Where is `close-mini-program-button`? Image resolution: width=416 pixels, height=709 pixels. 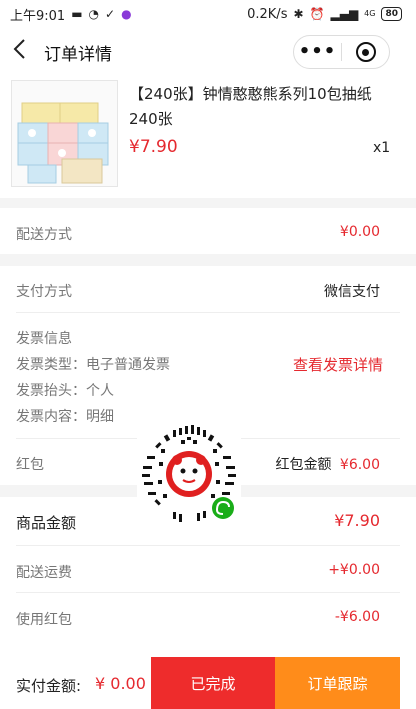 close-mini-program-button is located at coordinates (365, 52).